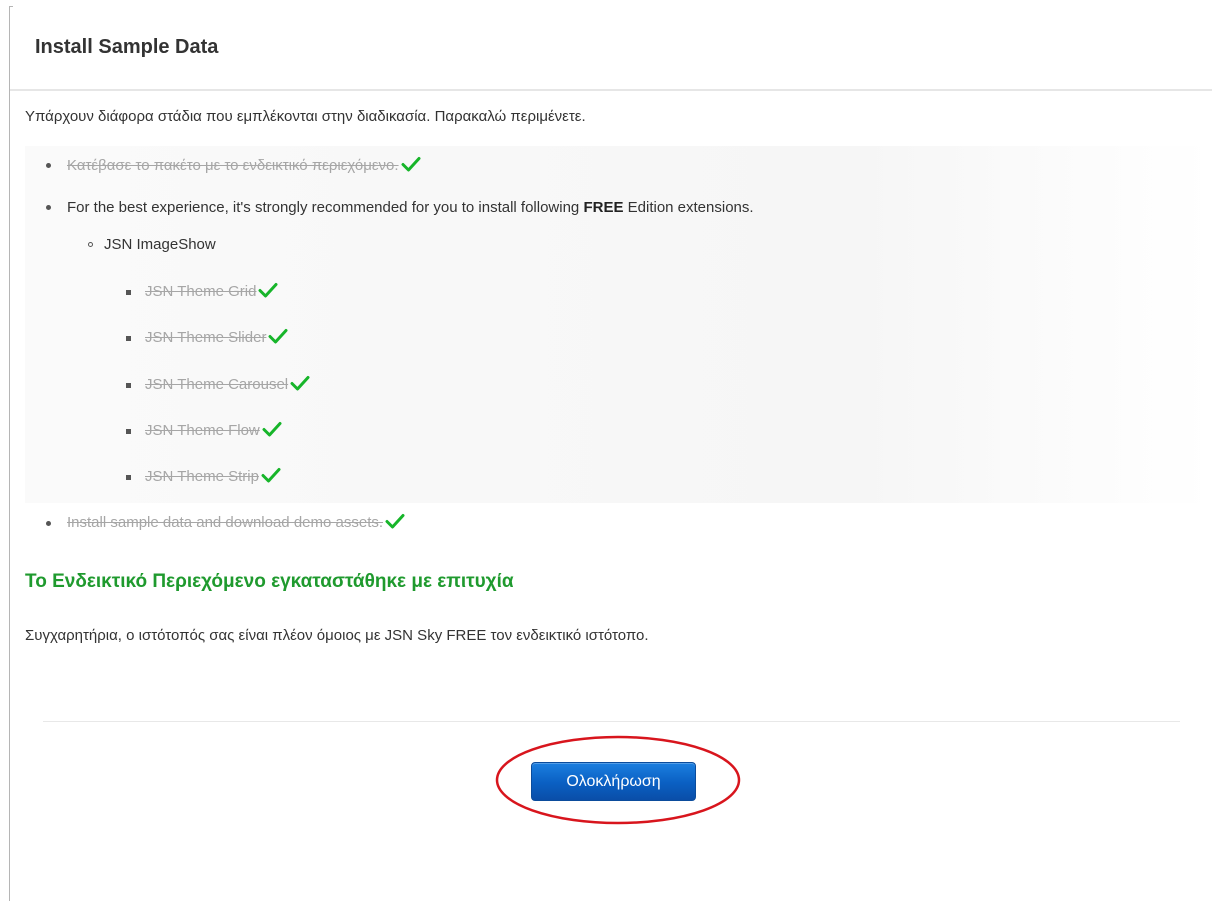 The image size is (1212, 901). Describe the element at coordinates (611, 721) in the screenshot. I see `footer-divider` at that location.